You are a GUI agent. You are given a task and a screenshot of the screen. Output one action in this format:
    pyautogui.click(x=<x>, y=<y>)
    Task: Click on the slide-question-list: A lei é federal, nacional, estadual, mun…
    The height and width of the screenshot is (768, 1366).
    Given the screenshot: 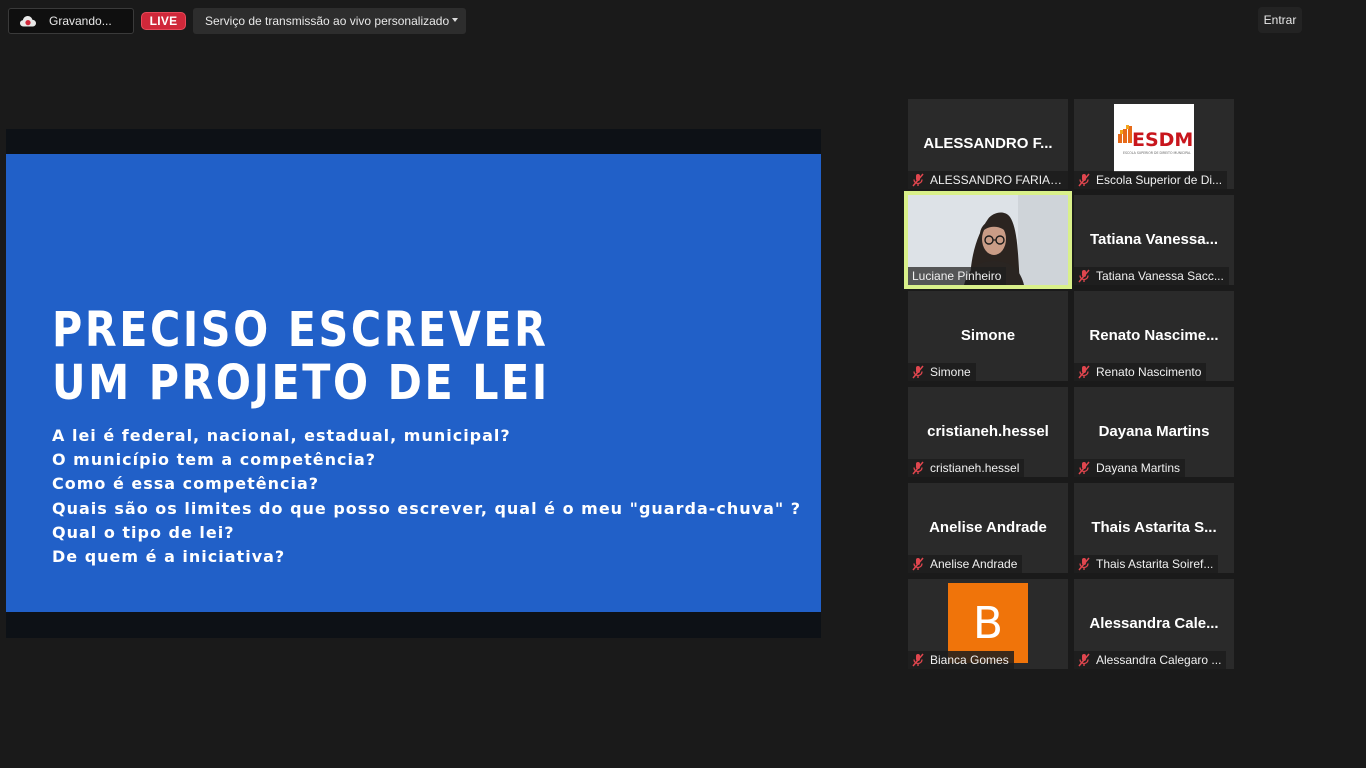 What is the action you would take?
    pyautogui.click(x=426, y=496)
    